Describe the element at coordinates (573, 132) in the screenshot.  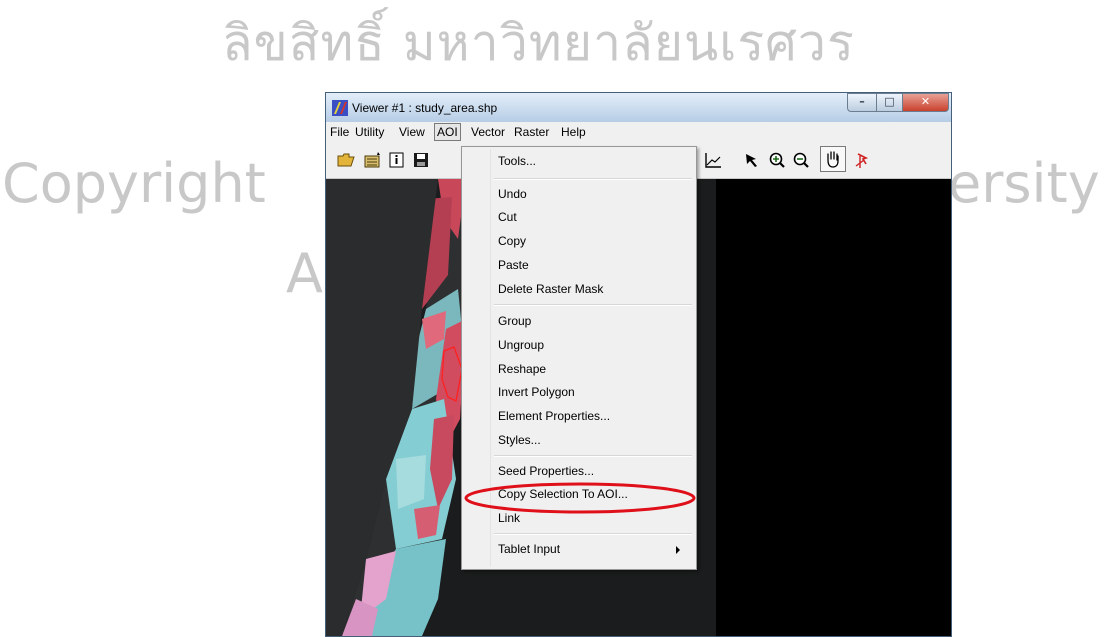
I see `menu-help: Help` at that location.